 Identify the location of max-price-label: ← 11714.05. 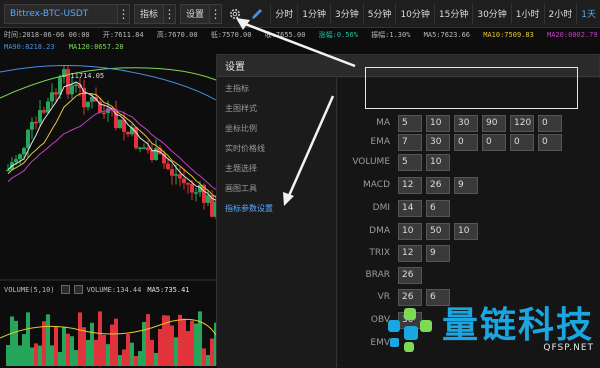
(83, 76).